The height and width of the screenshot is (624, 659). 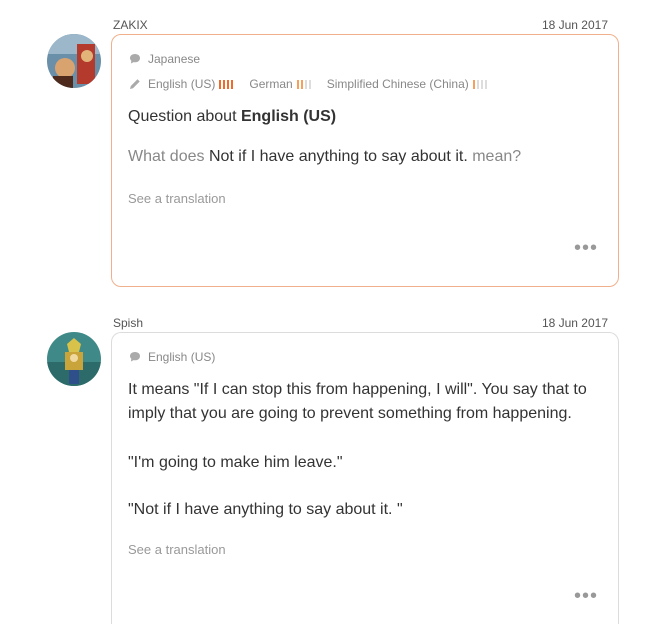 I want to click on language-chinese: Simplified Chinese (China), so click(x=407, y=84).